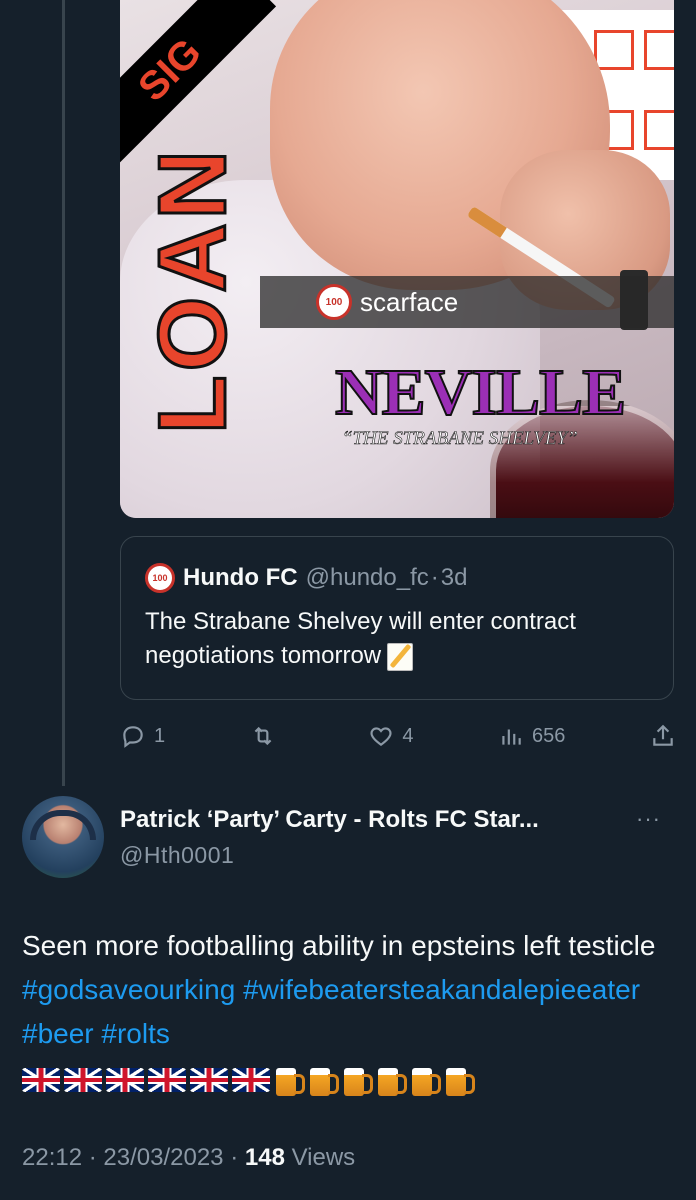  What do you see at coordinates (58, 1033) in the screenshot?
I see `hashtag-link: #beer` at bounding box center [58, 1033].